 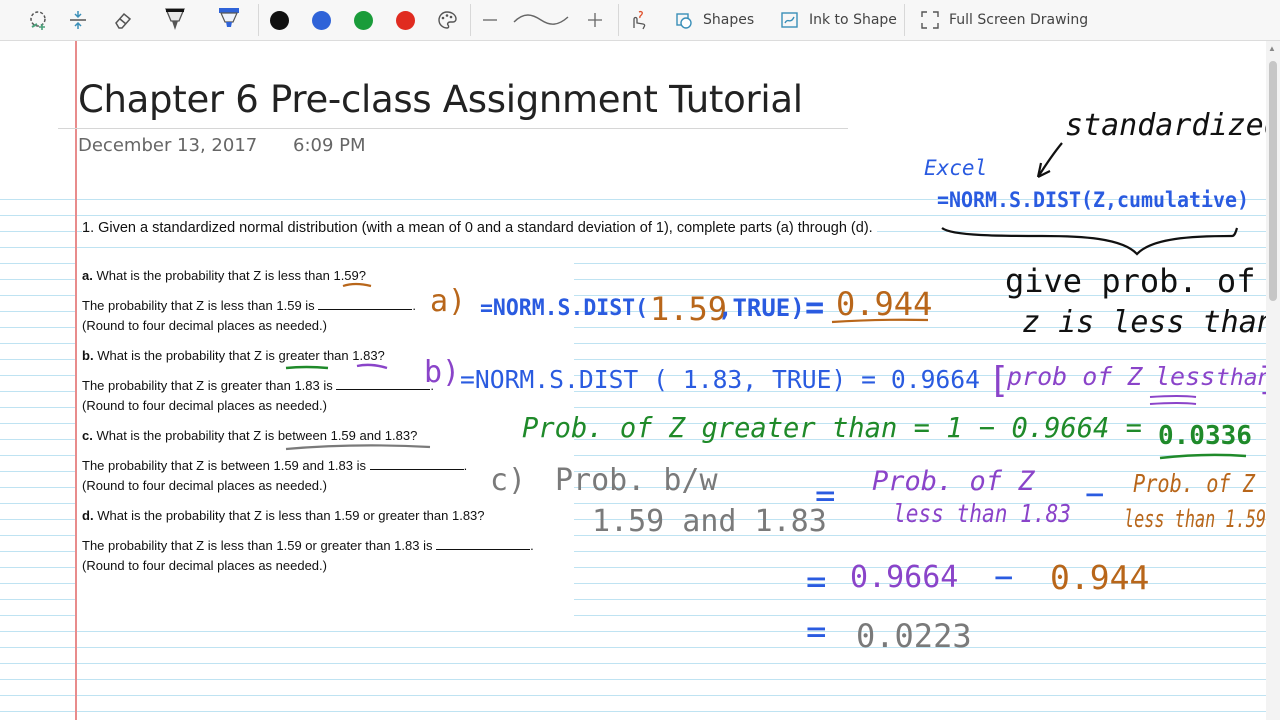 What do you see at coordinates (88, 355) in the screenshot?
I see `question-b-label: b.` at bounding box center [88, 355].